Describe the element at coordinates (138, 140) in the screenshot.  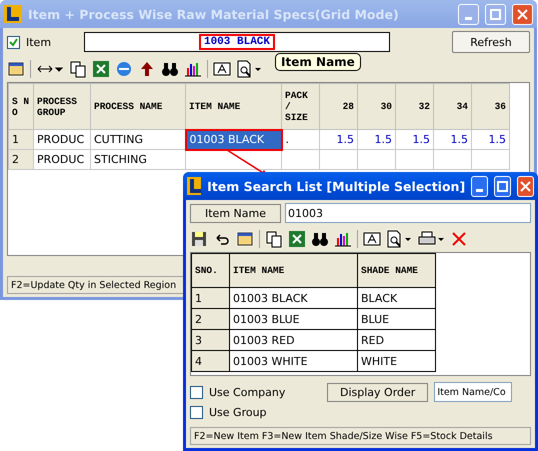
I see `table-cell: CUTTING` at that location.